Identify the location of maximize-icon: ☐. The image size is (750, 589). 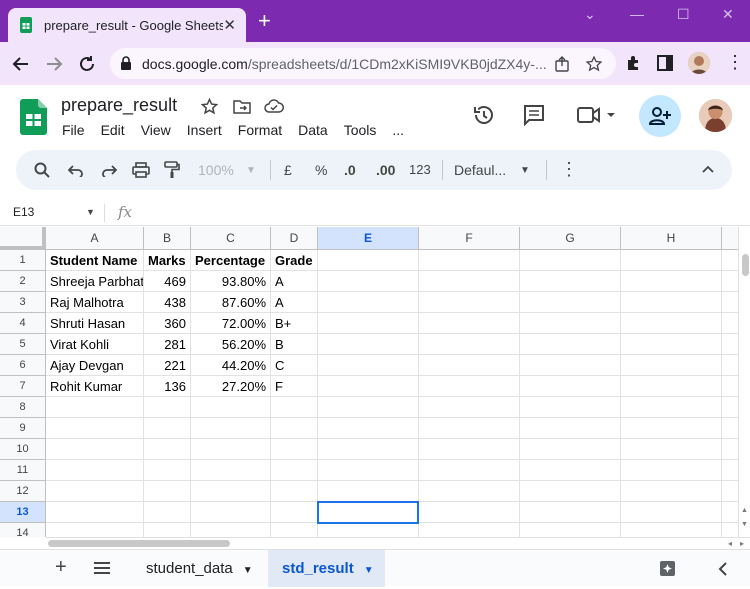
(683, 14).